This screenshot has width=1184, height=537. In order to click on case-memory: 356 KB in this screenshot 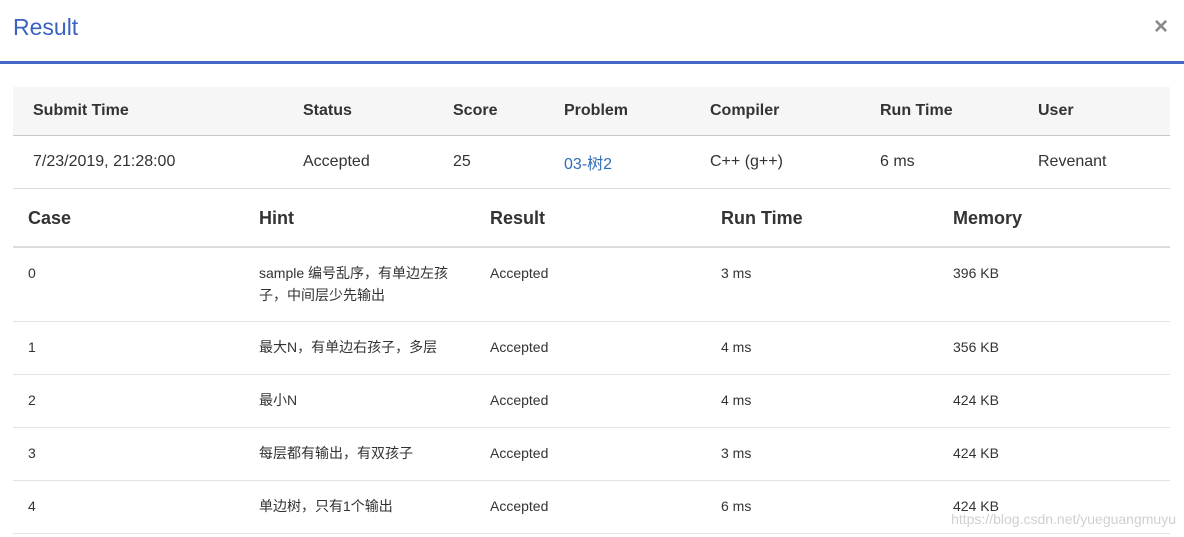, I will do `click(1061, 348)`.